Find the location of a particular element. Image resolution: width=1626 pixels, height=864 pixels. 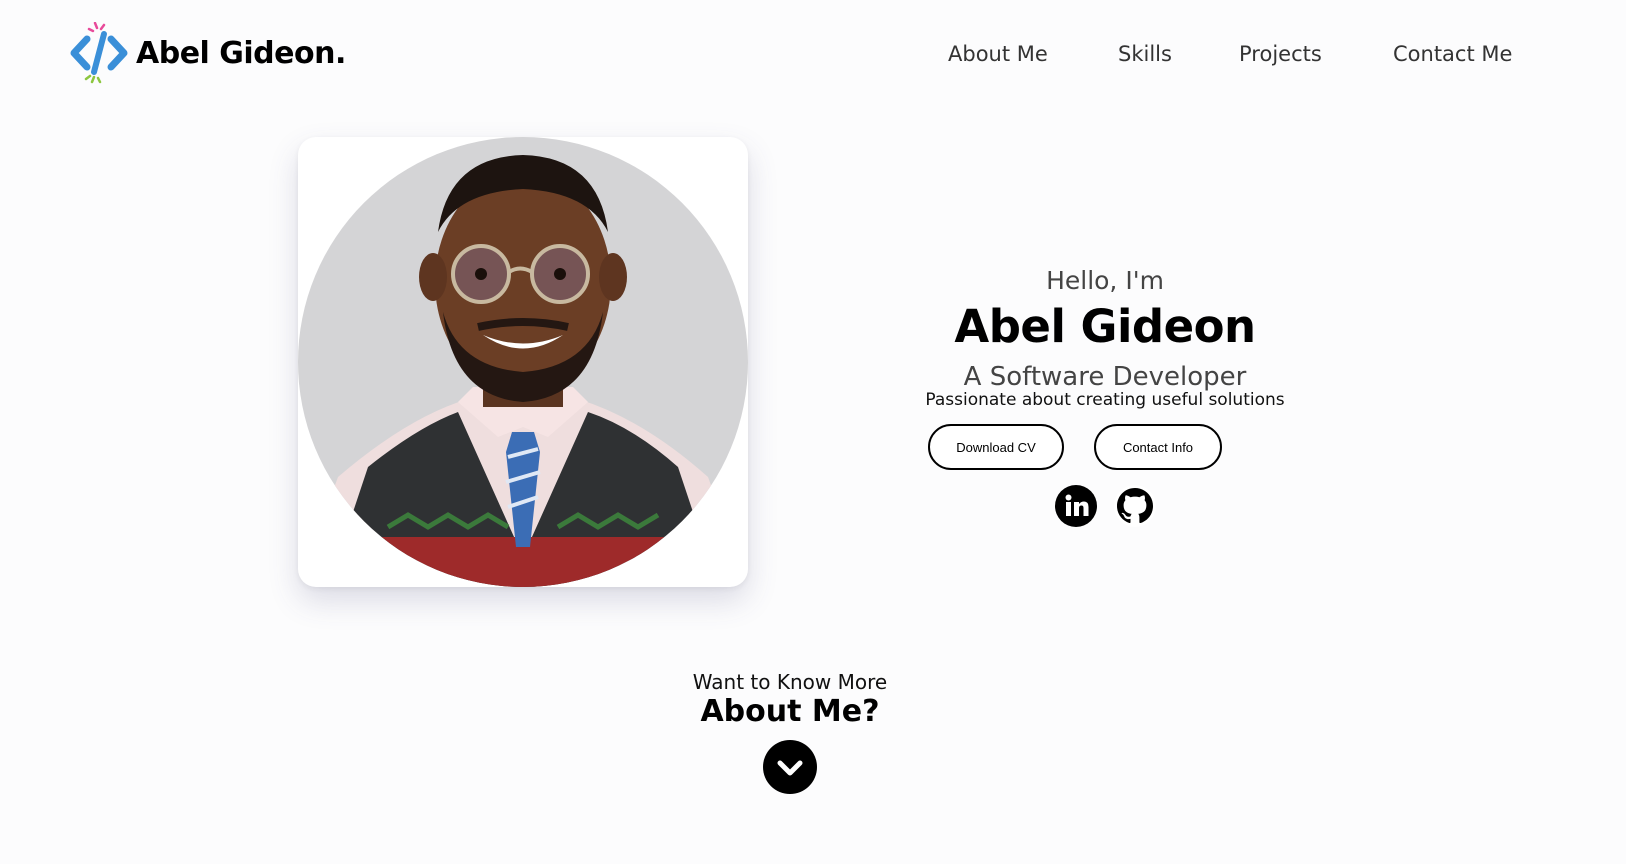

github-icon is located at coordinates (1135, 506).